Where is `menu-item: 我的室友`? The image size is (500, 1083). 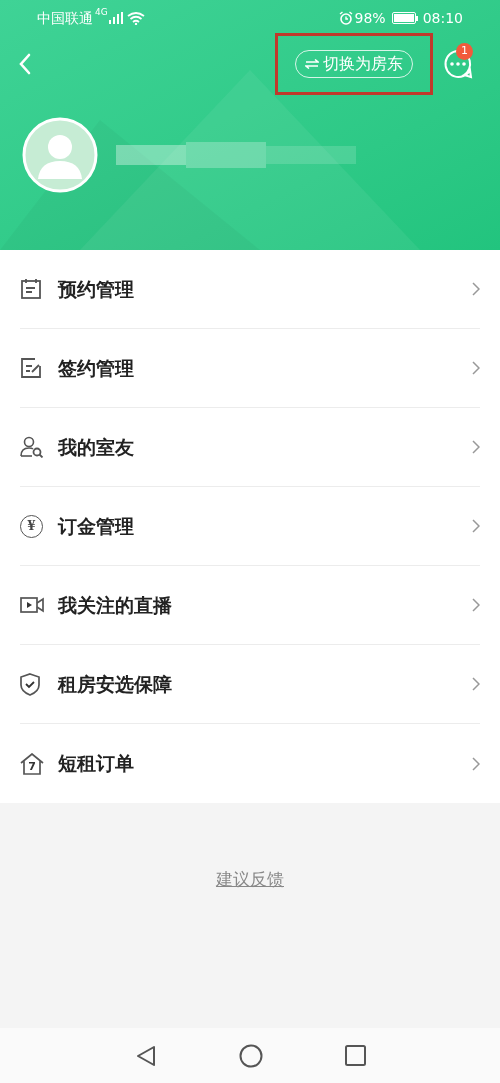 menu-item: 我的室友 is located at coordinates (250, 447).